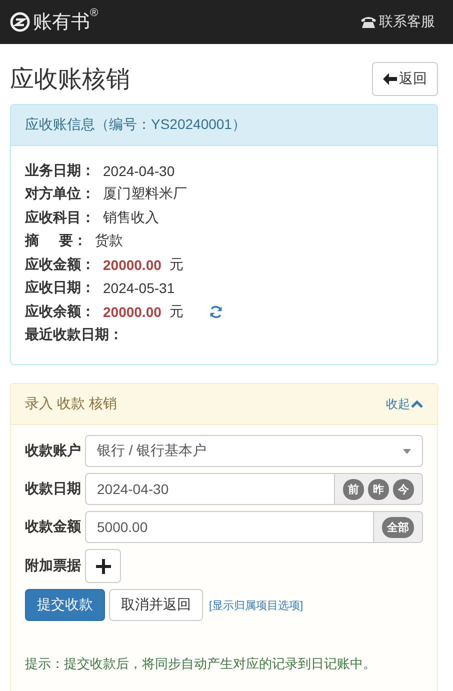 The image size is (453, 691). Describe the element at coordinates (405, 79) in the screenshot. I see `back-button: 返回` at that location.